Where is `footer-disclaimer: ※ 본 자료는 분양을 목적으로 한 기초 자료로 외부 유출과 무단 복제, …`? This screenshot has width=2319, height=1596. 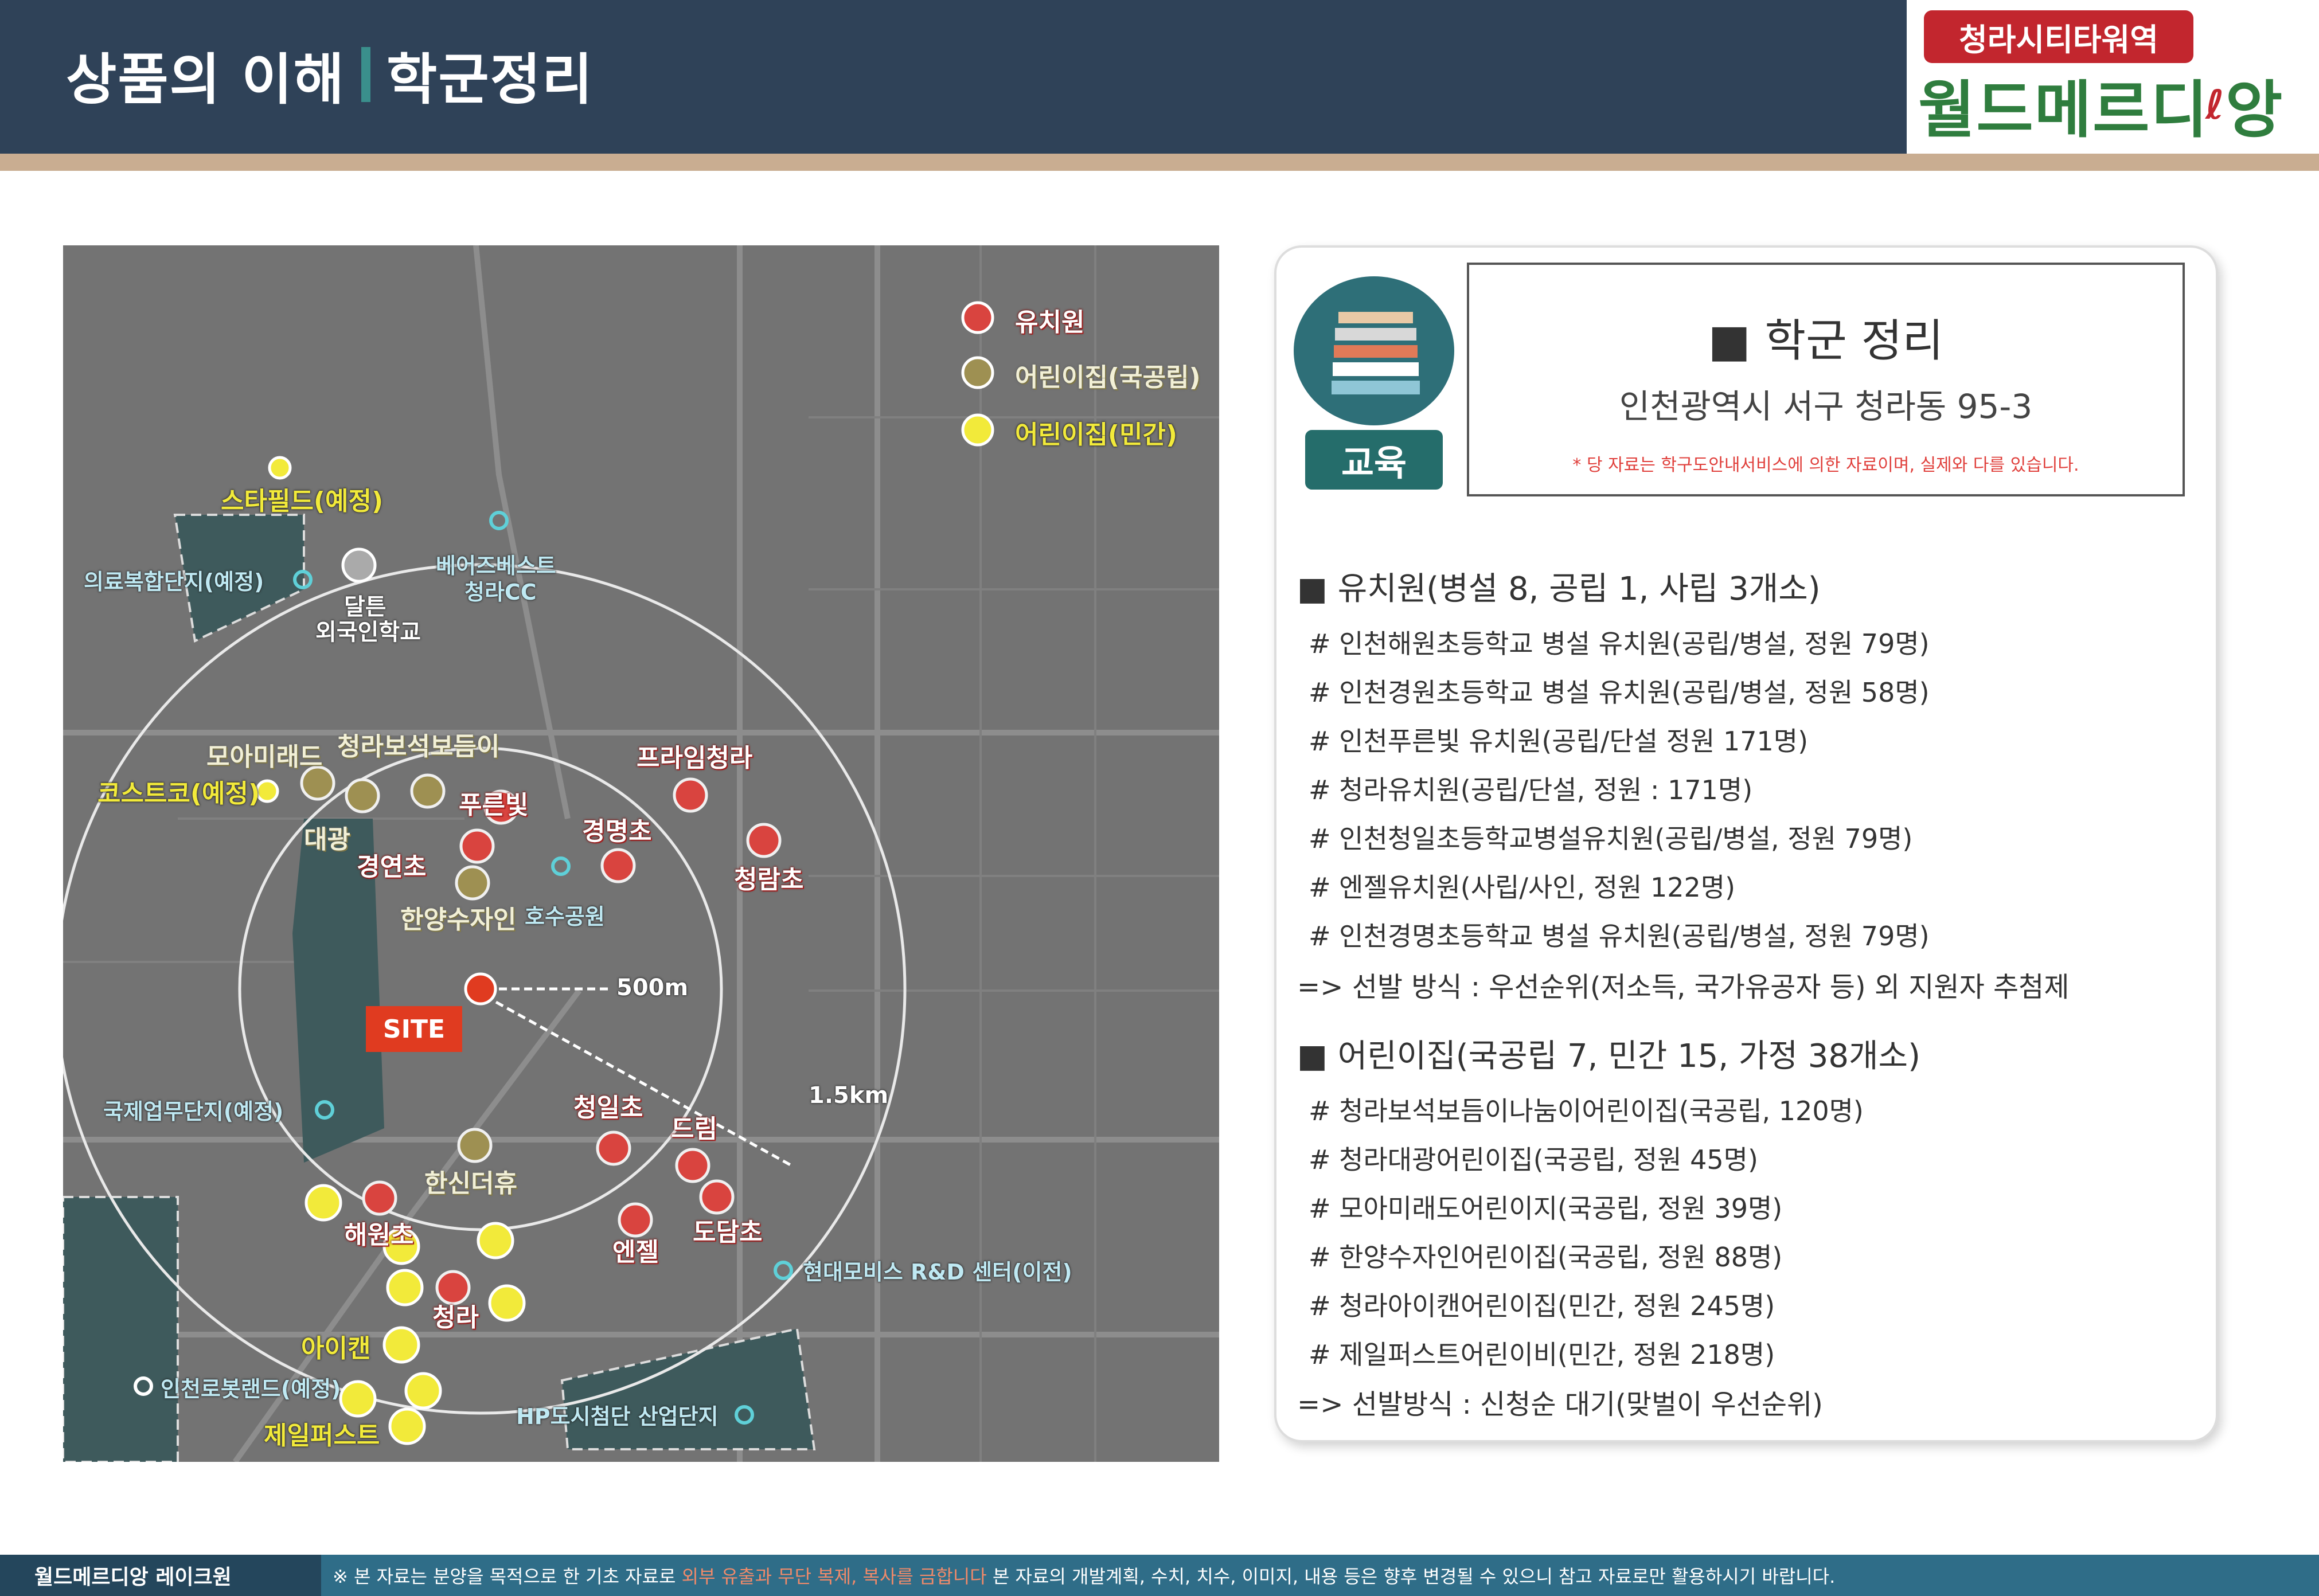 footer-disclaimer: ※ 본 자료는 분양을 목적으로 한 기초 자료로 외부 유출과 무단 복제, … is located at coordinates (1078, 1575).